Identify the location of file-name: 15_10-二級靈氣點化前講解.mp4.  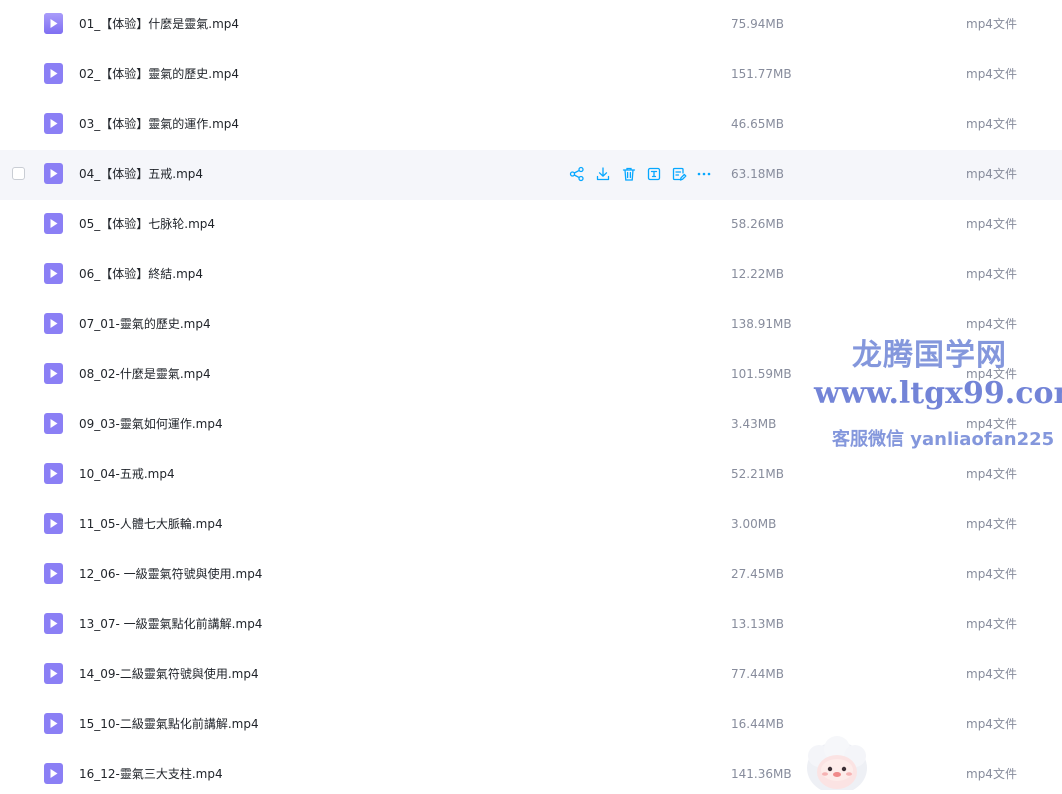
(169, 724).